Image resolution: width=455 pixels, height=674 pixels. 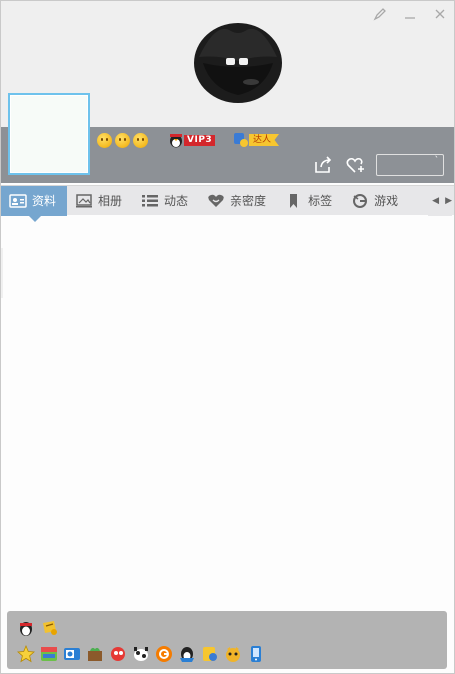 I want to click on yellow-diamond-icon, so click(x=210, y=654).